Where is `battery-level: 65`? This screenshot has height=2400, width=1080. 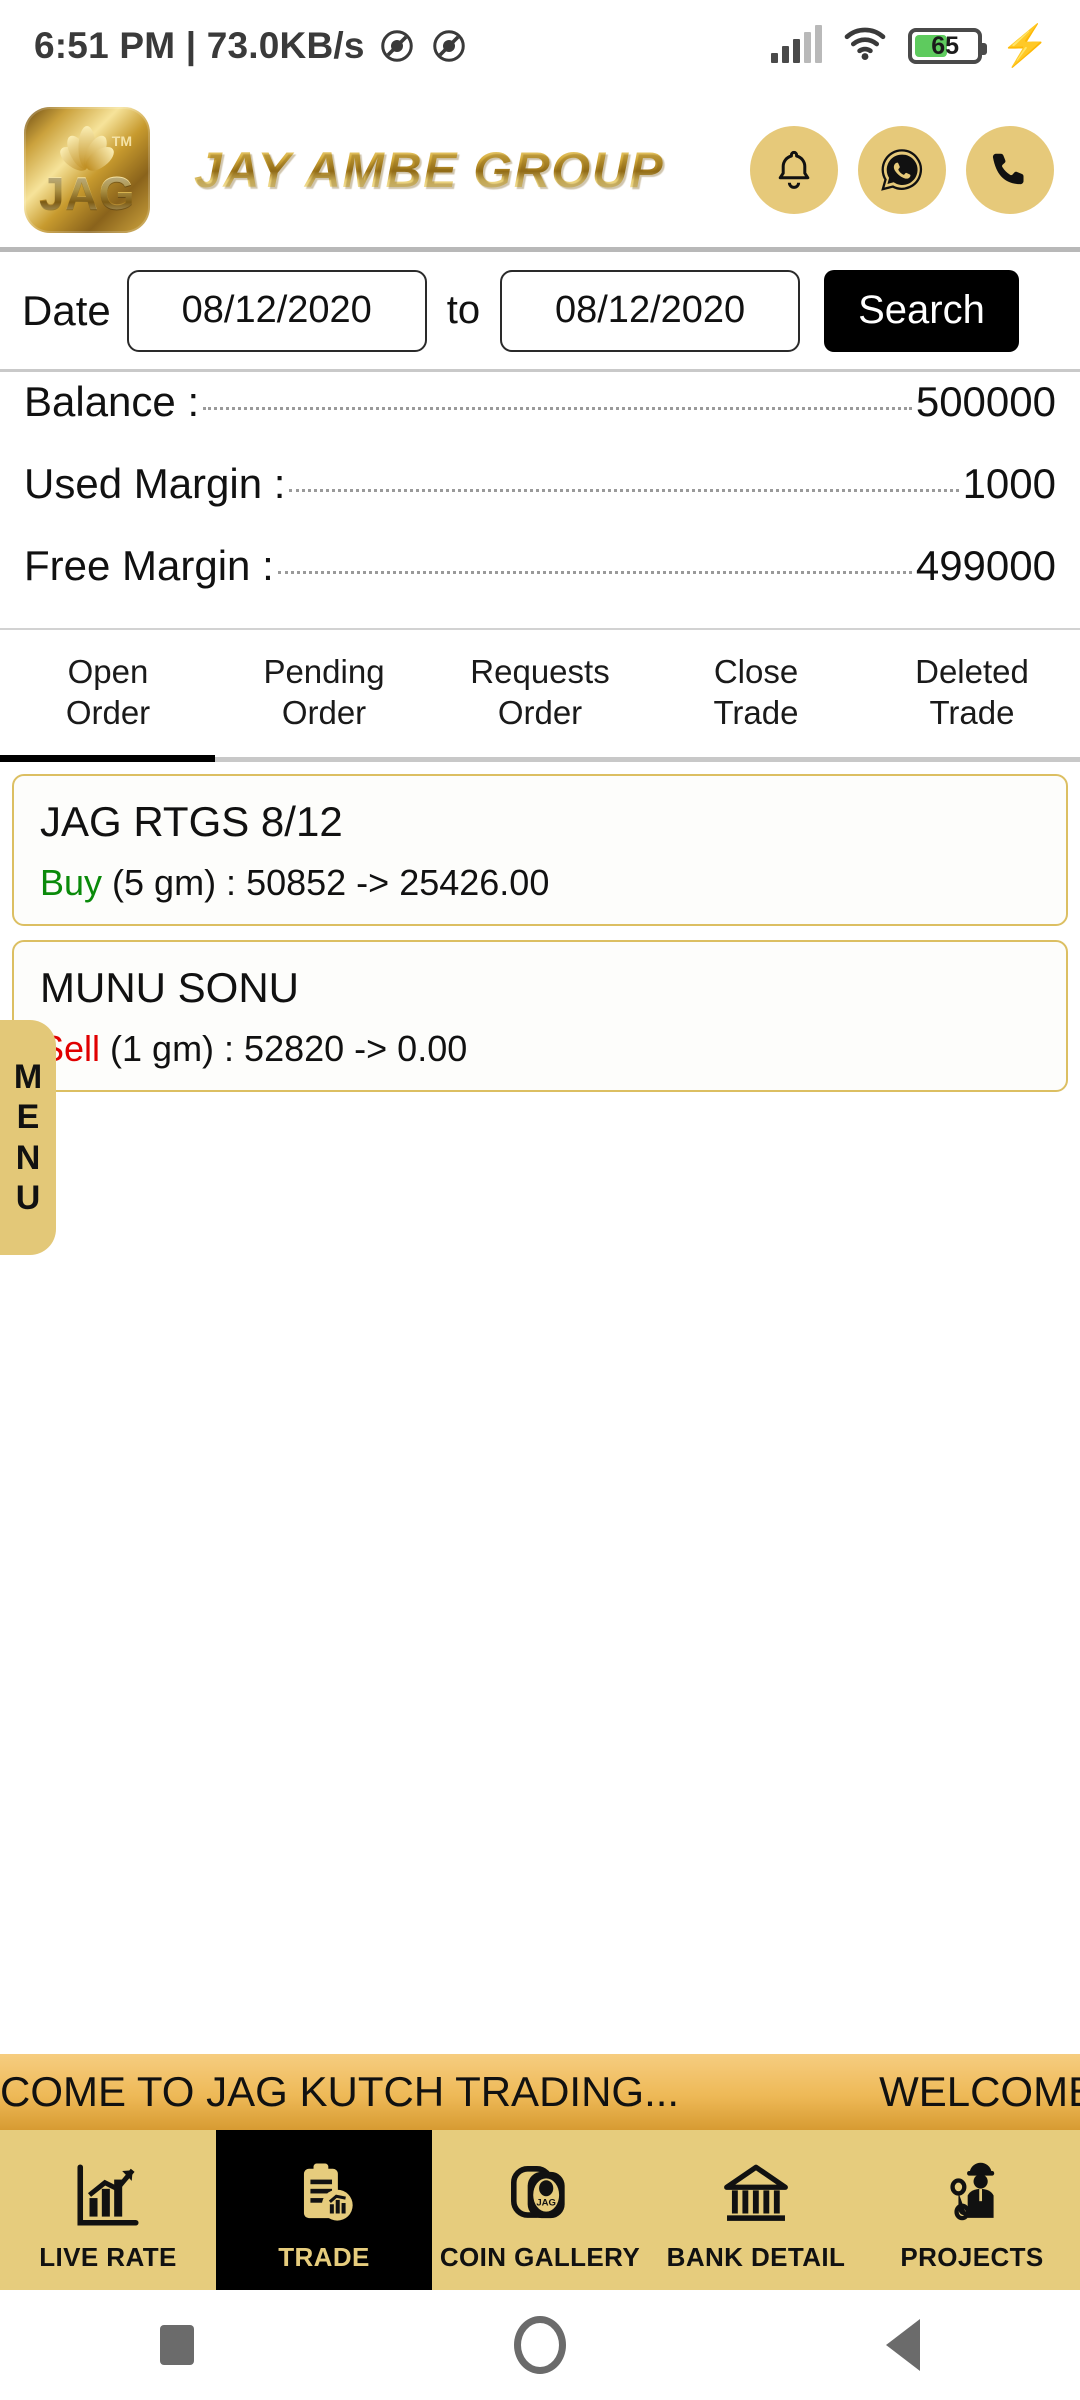
battery-level: 65 is located at coordinates (945, 45).